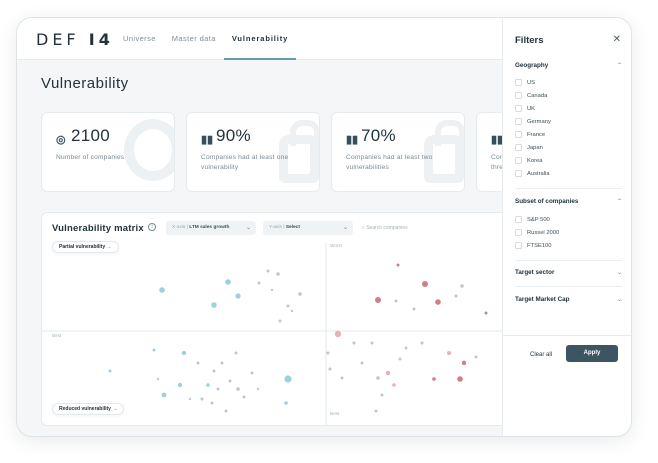  I want to click on checkbox-france: France, so click(530, 134).